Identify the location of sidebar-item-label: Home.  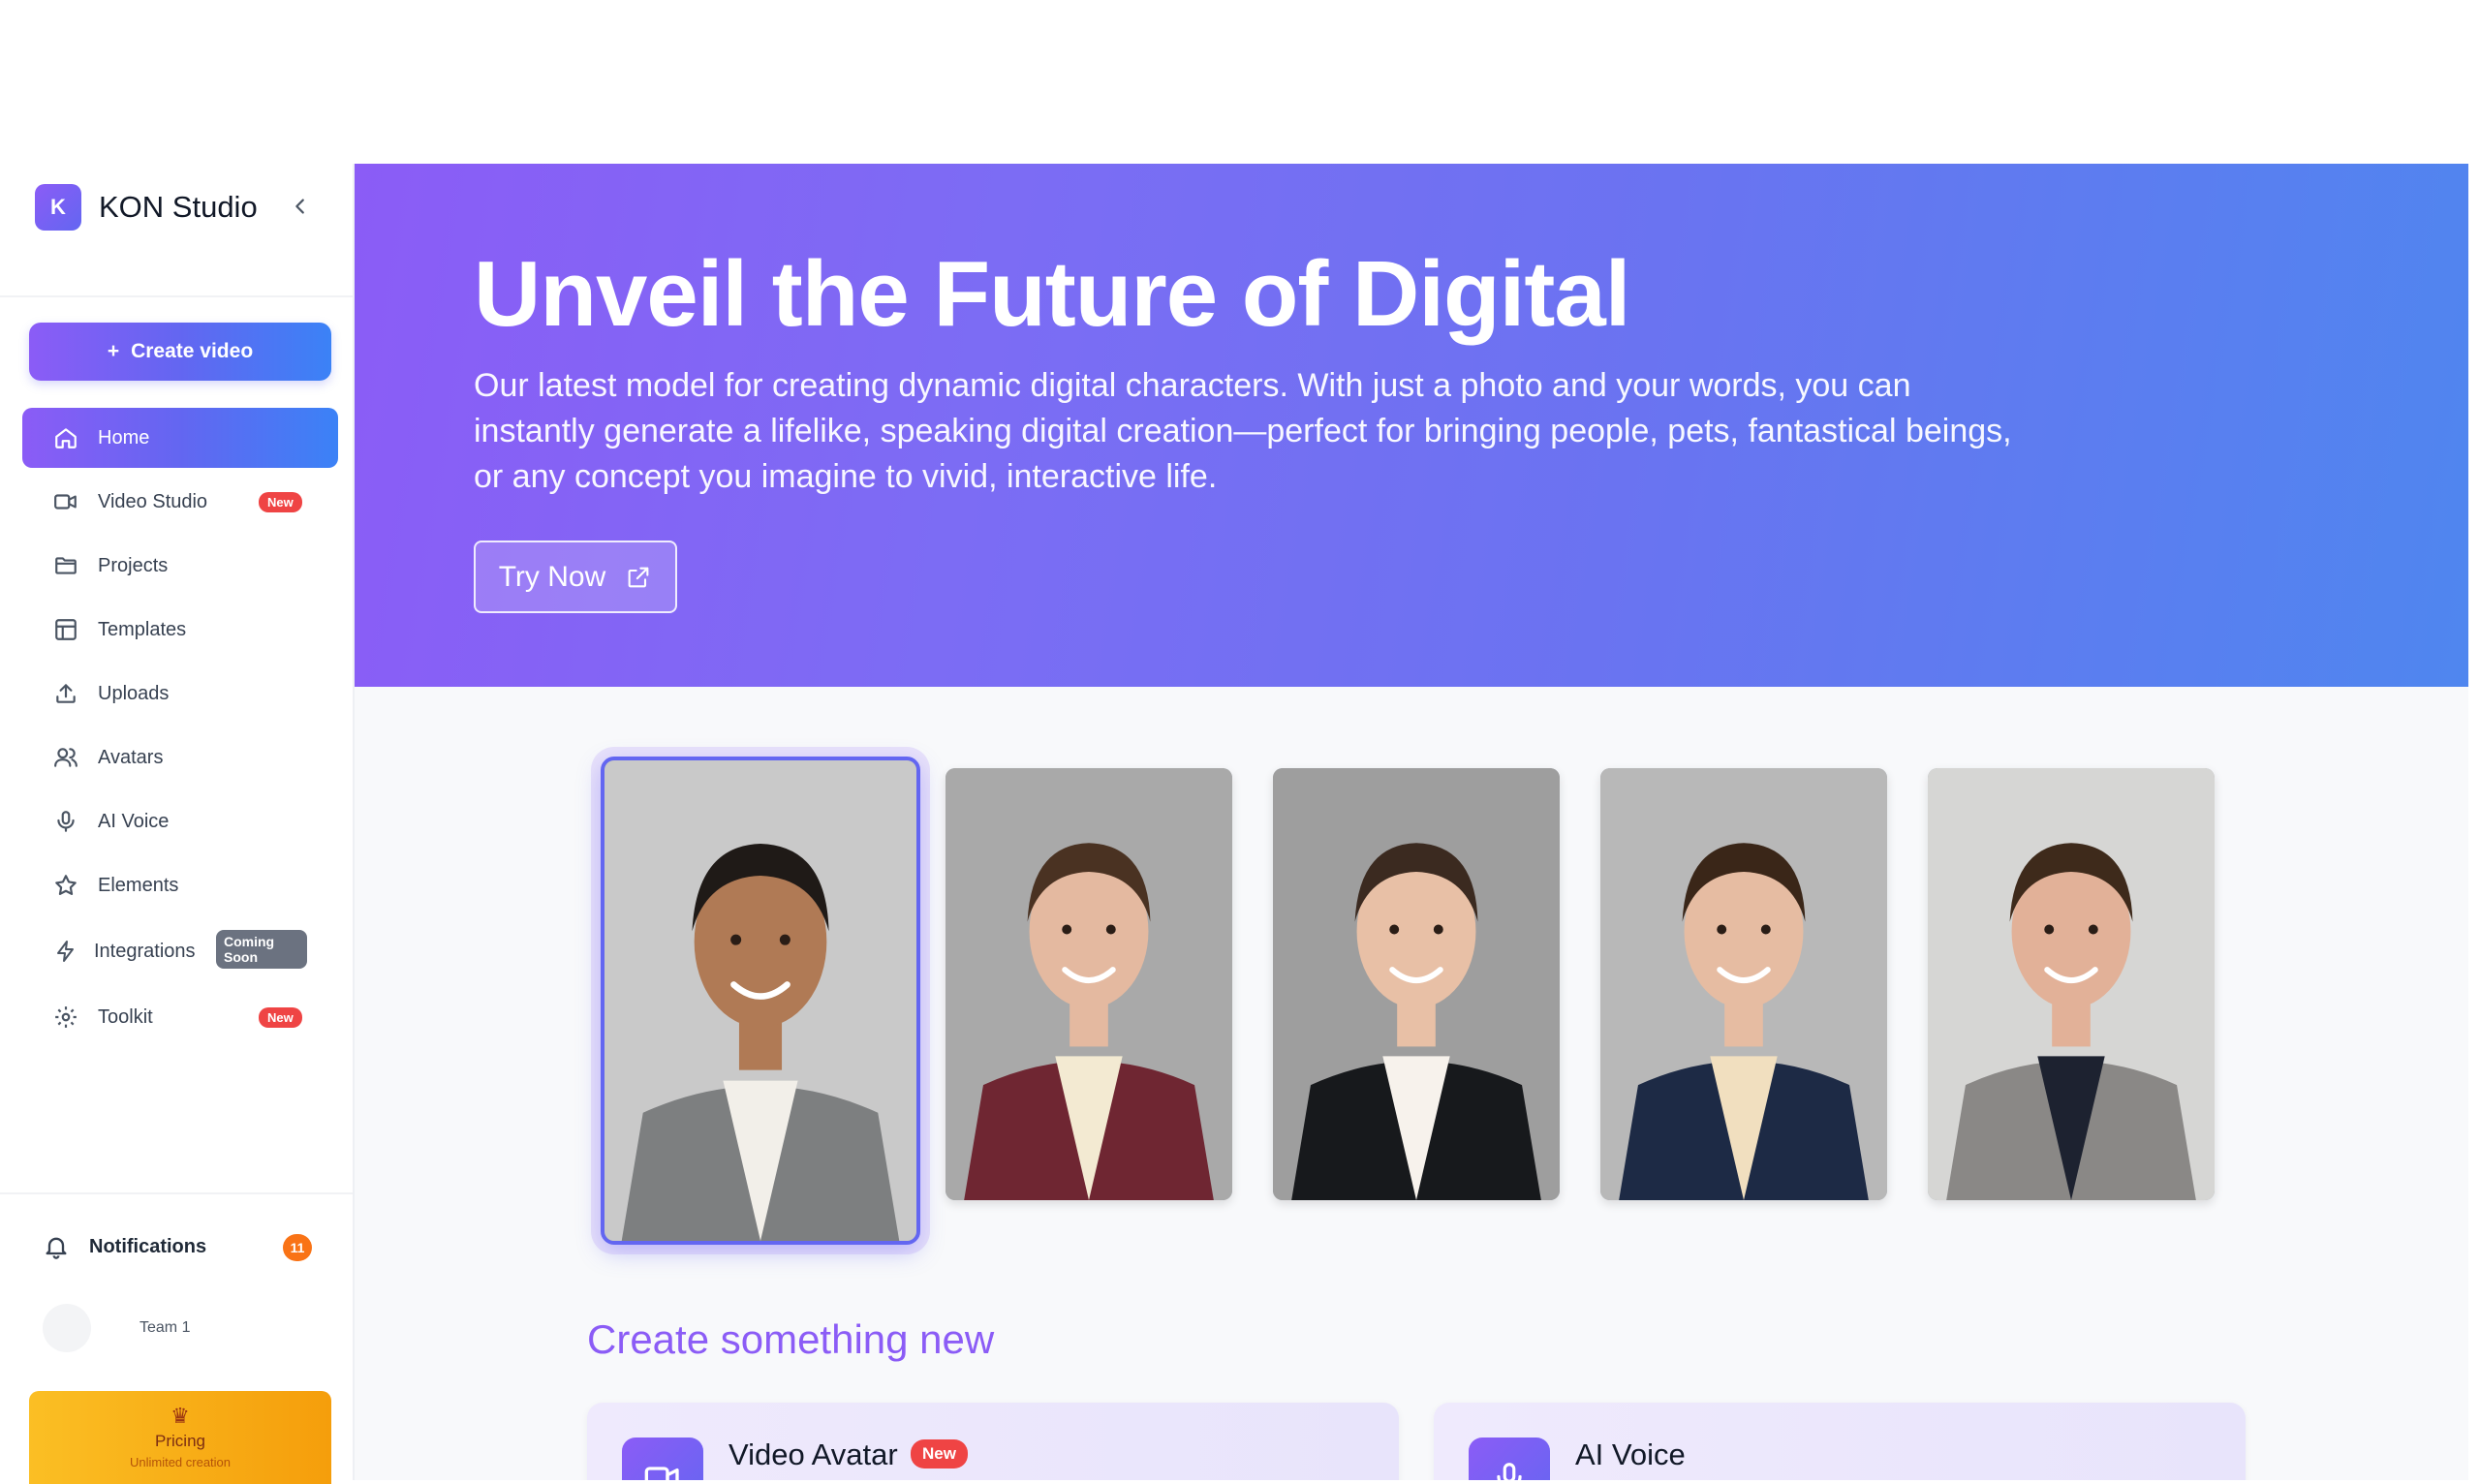
(124, 437).